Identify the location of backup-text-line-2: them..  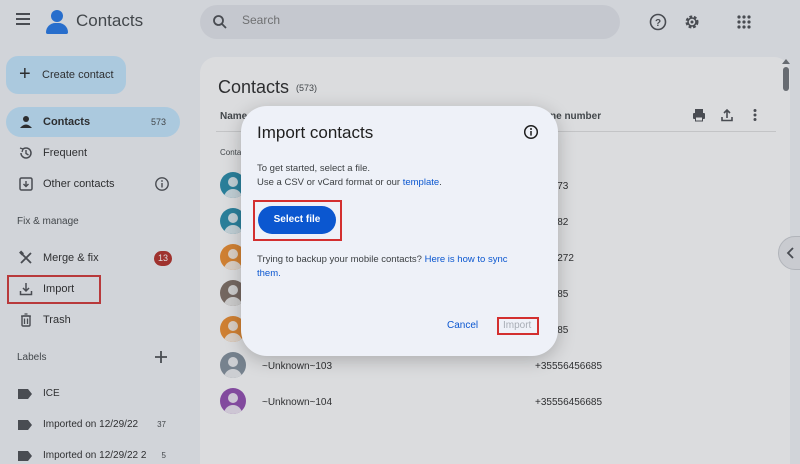
(269, 273).